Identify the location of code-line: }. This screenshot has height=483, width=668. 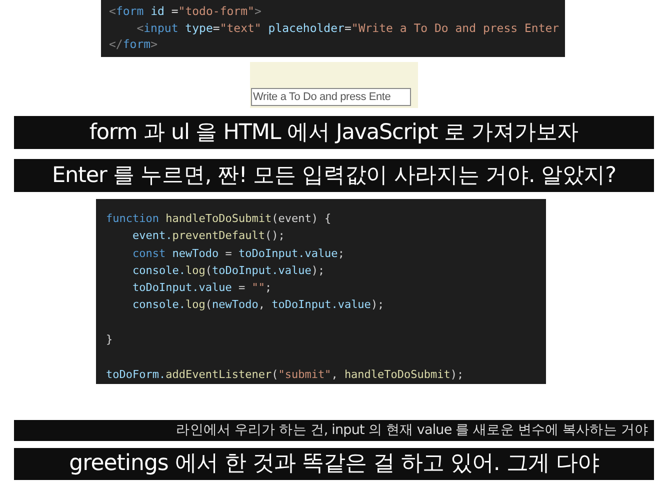
(110, 340).